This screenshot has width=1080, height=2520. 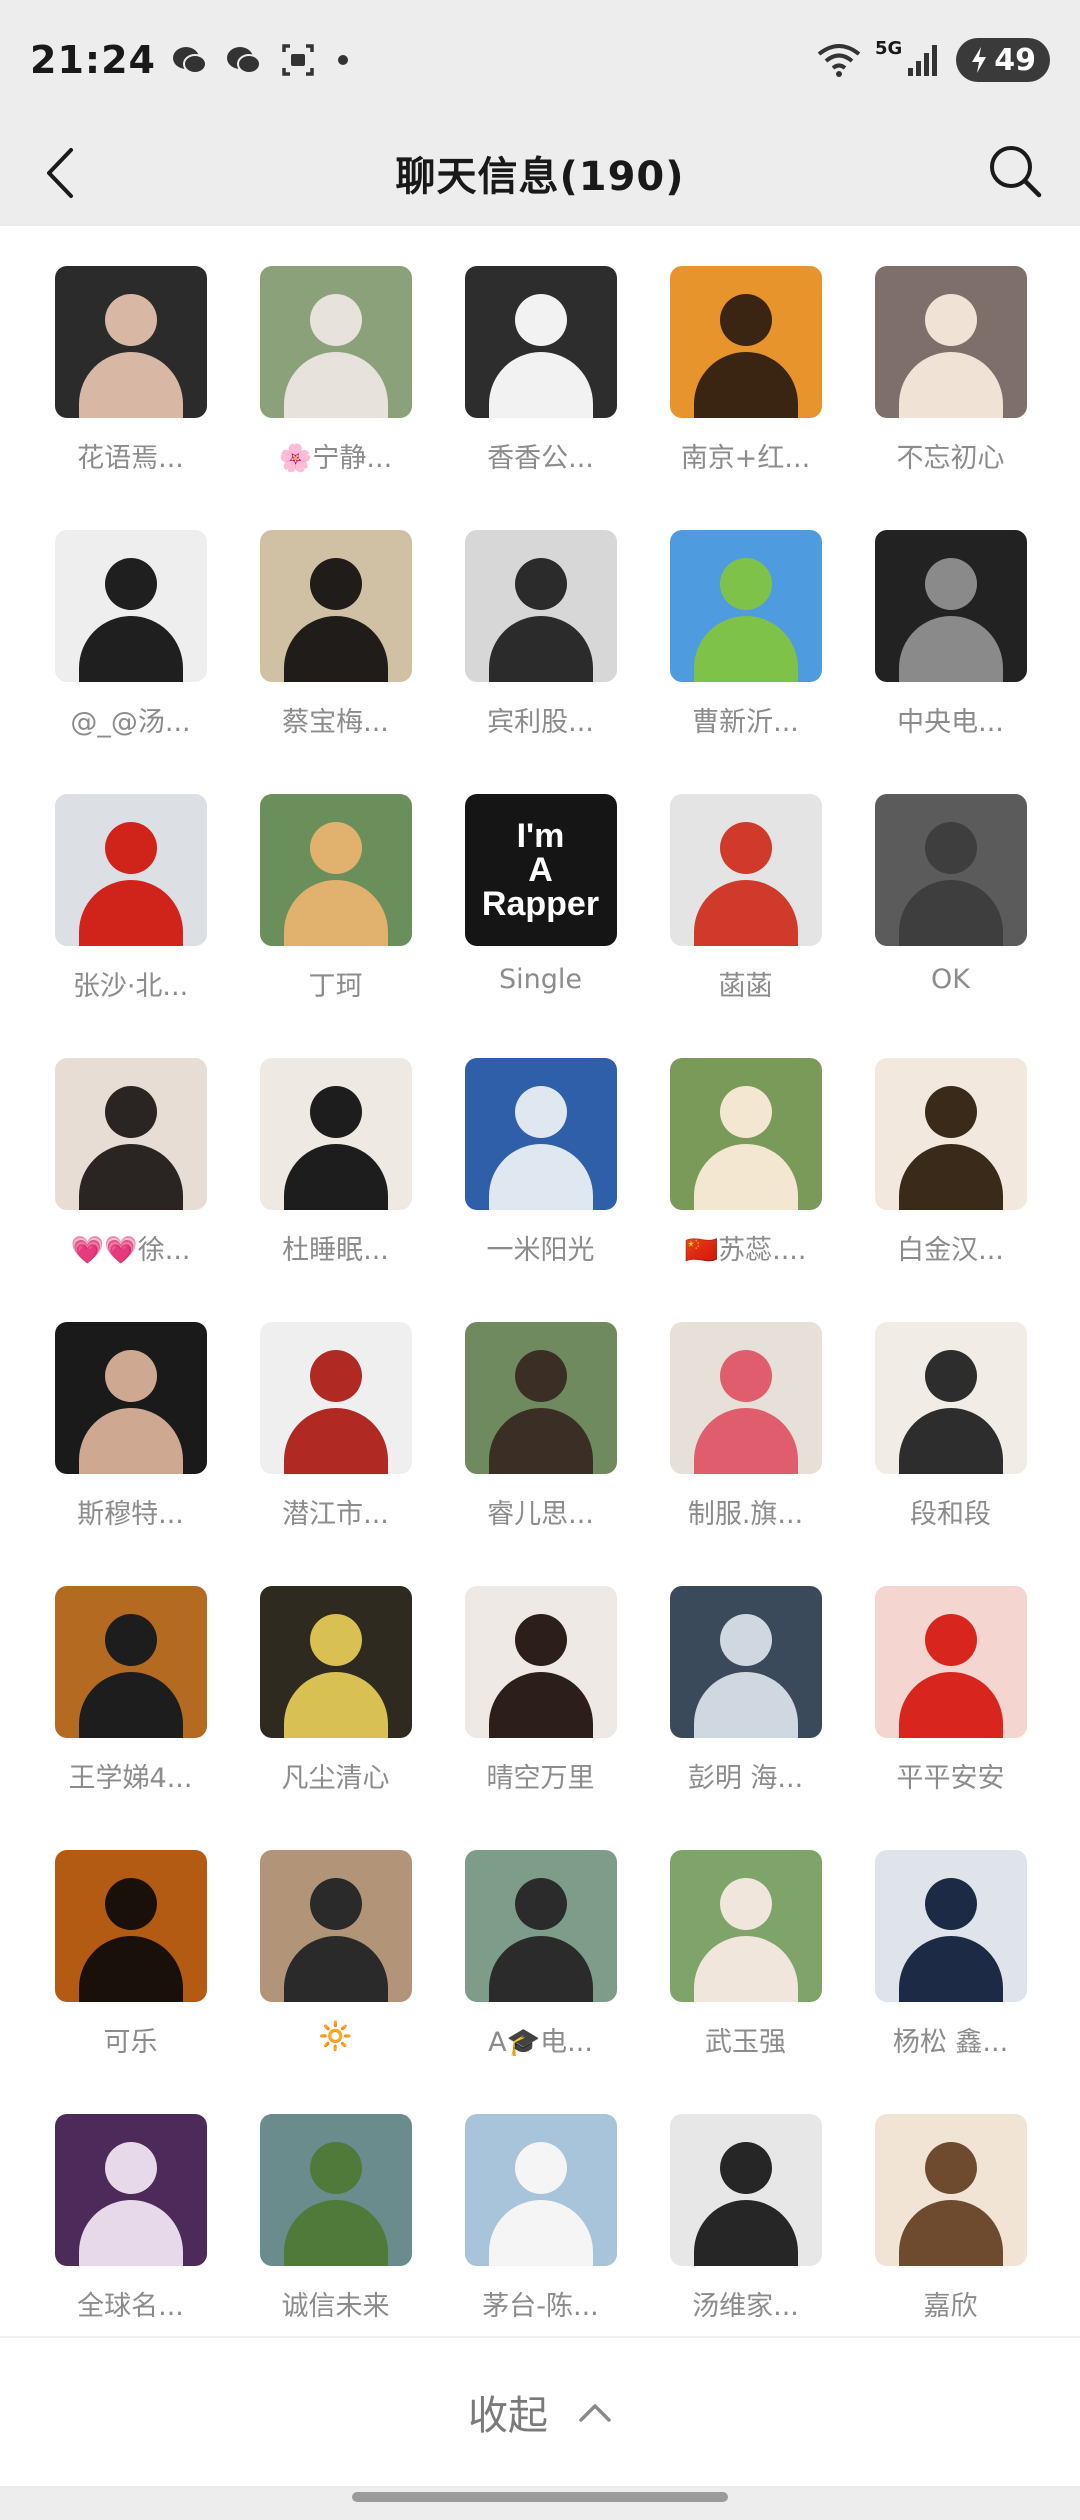 I want to click on search-button, so click(x=1015, y=171).